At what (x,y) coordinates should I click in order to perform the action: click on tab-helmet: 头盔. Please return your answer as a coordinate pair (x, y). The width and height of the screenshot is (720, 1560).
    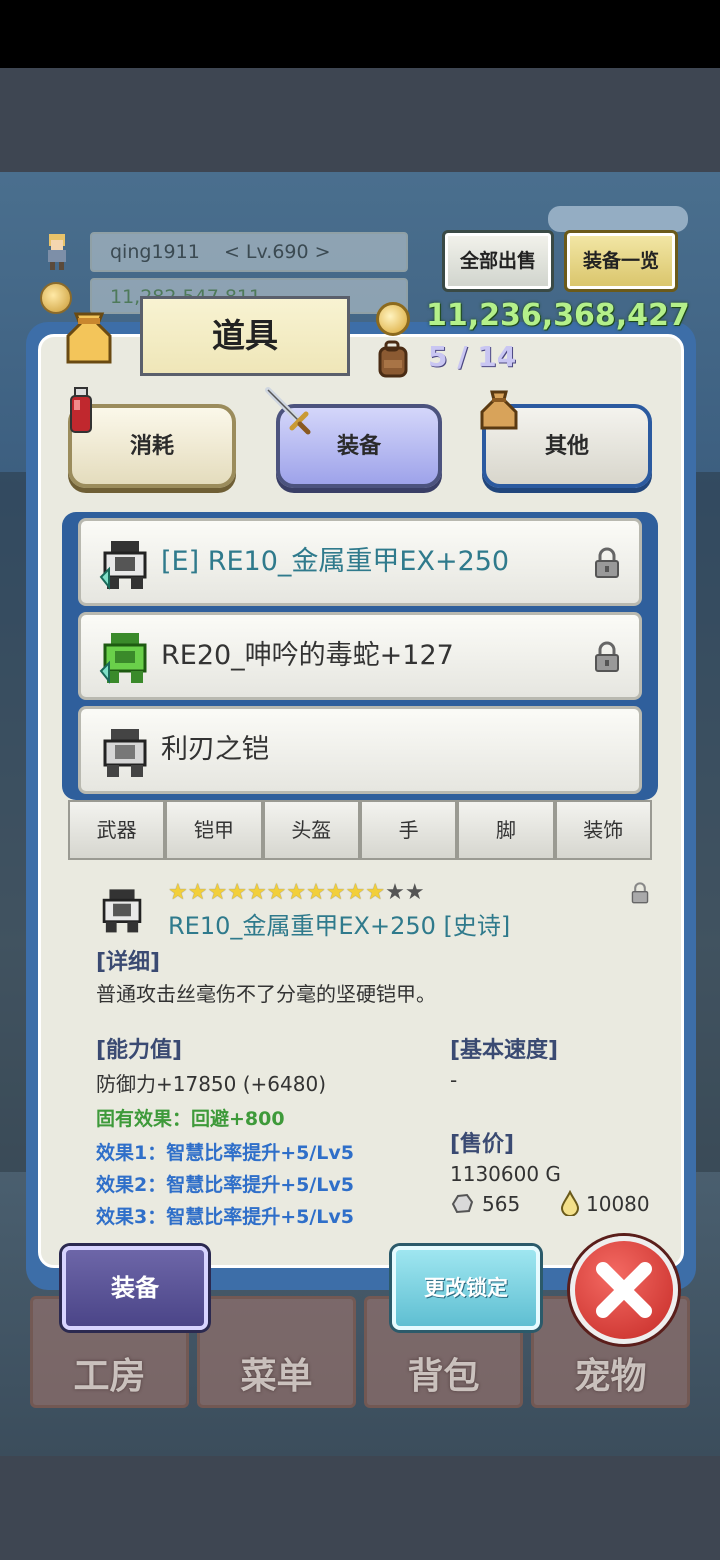
    Looking at the image, I should click on (311, 830).